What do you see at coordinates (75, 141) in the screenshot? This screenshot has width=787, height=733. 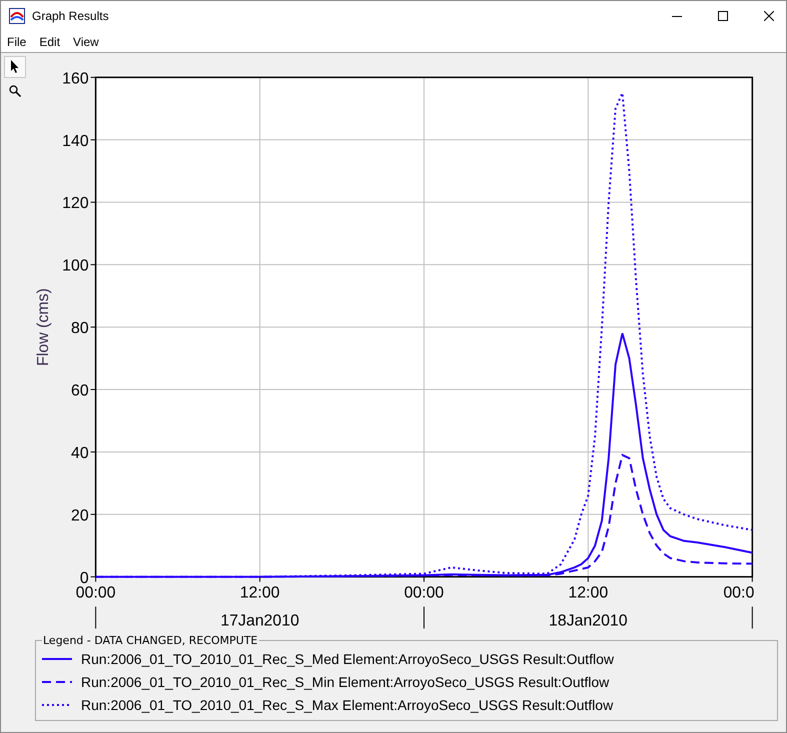 I see `y-axis-tick-label: 140` at bounding box center [75, 141].